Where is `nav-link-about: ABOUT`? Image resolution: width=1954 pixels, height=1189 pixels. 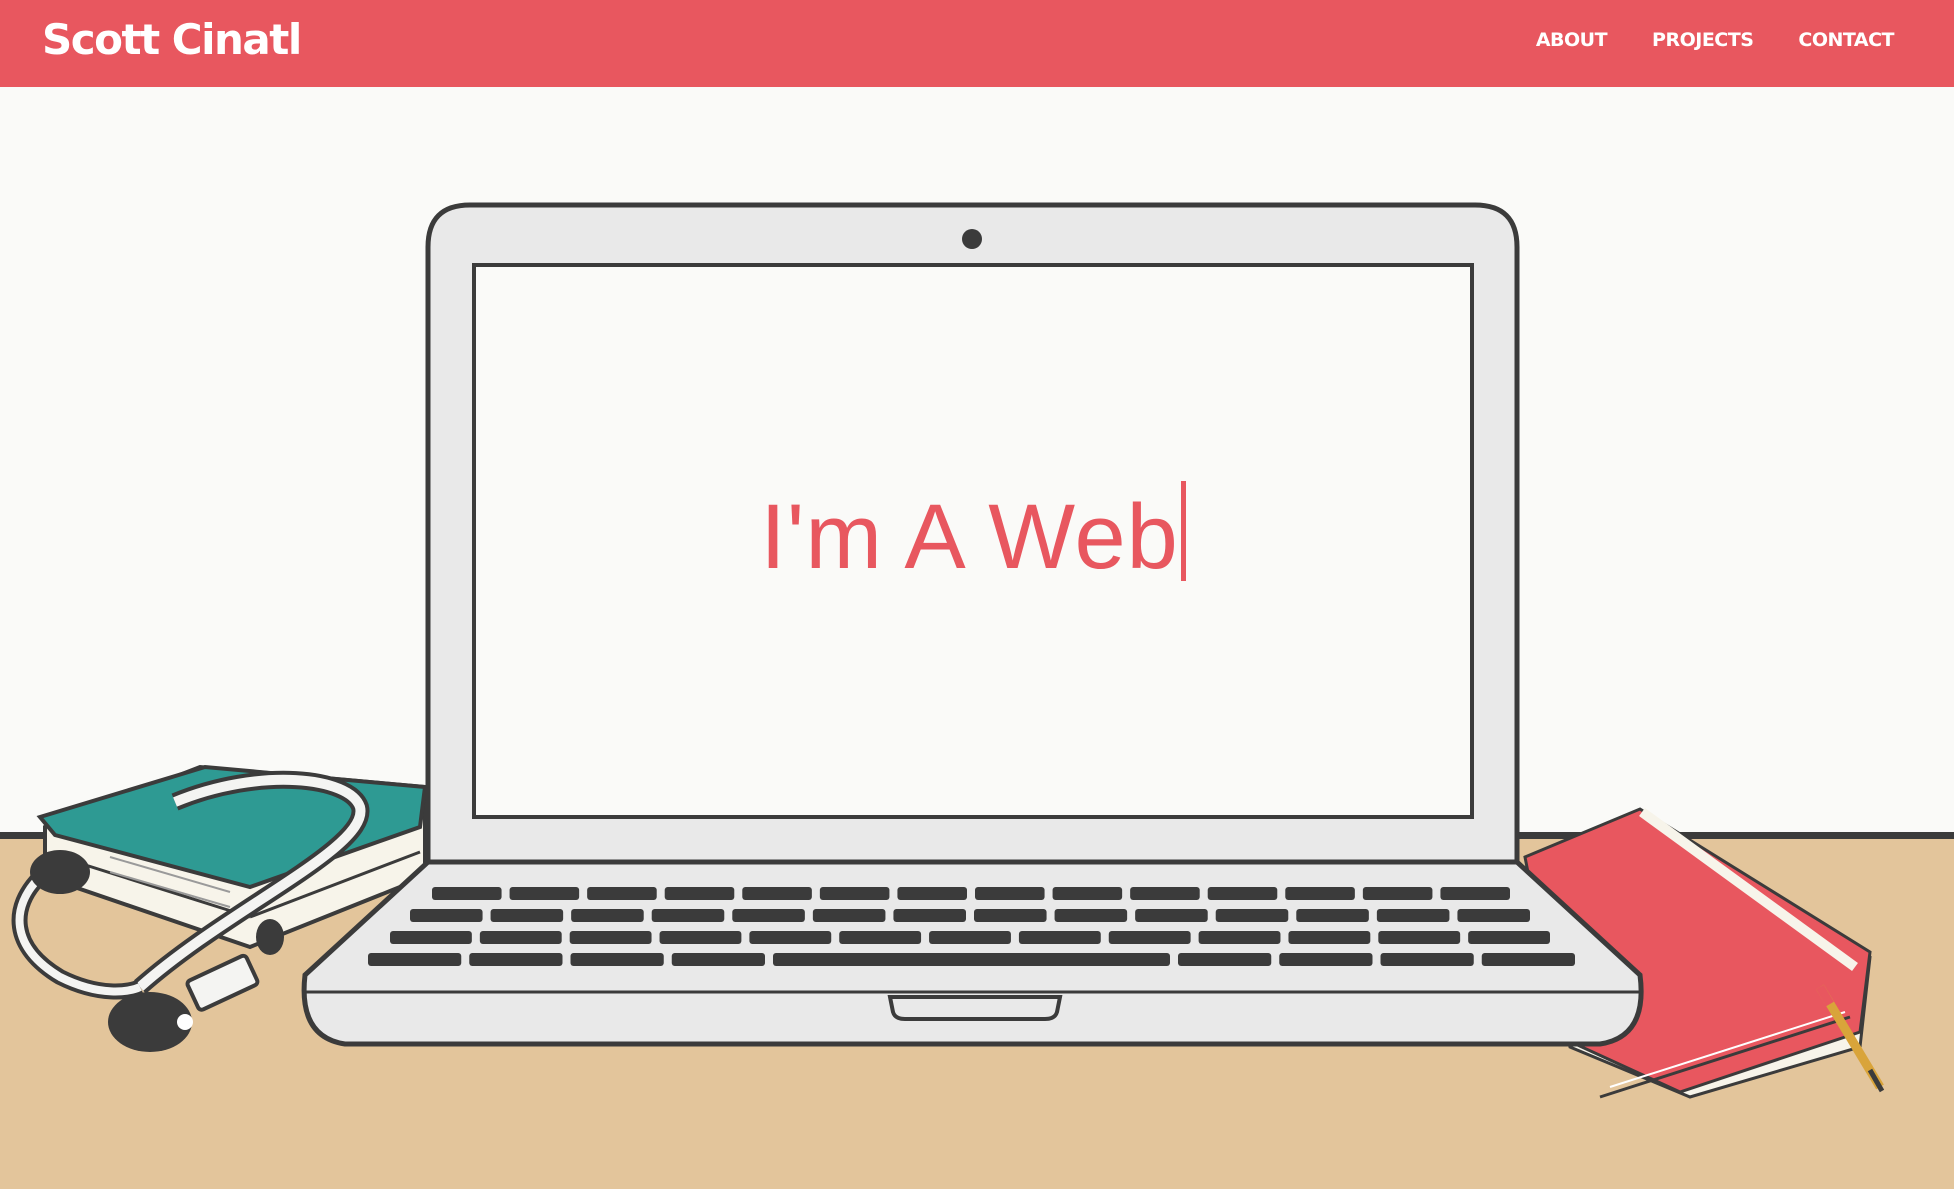
nav-link-about: ABOUT is located at coordinates (1572, 40).